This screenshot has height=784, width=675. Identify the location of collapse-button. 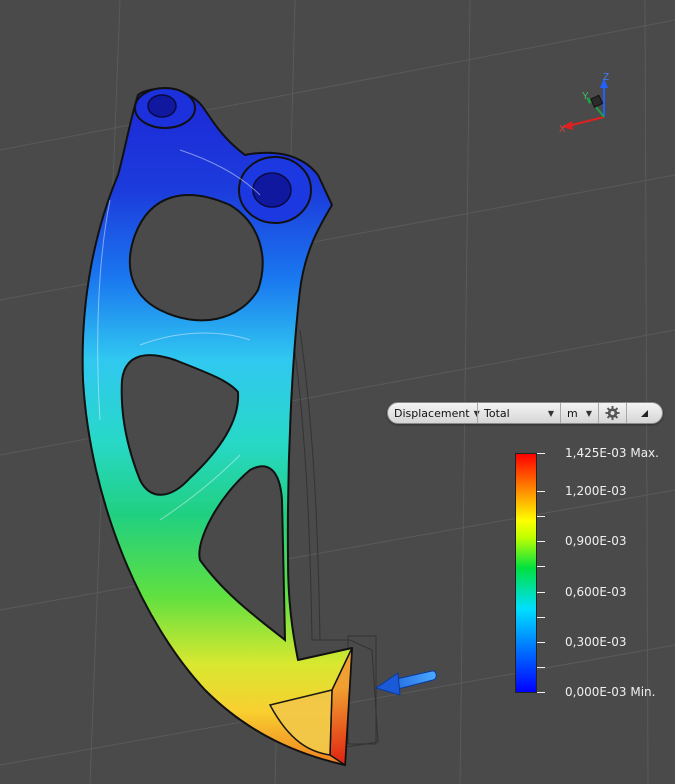
(644, 413).